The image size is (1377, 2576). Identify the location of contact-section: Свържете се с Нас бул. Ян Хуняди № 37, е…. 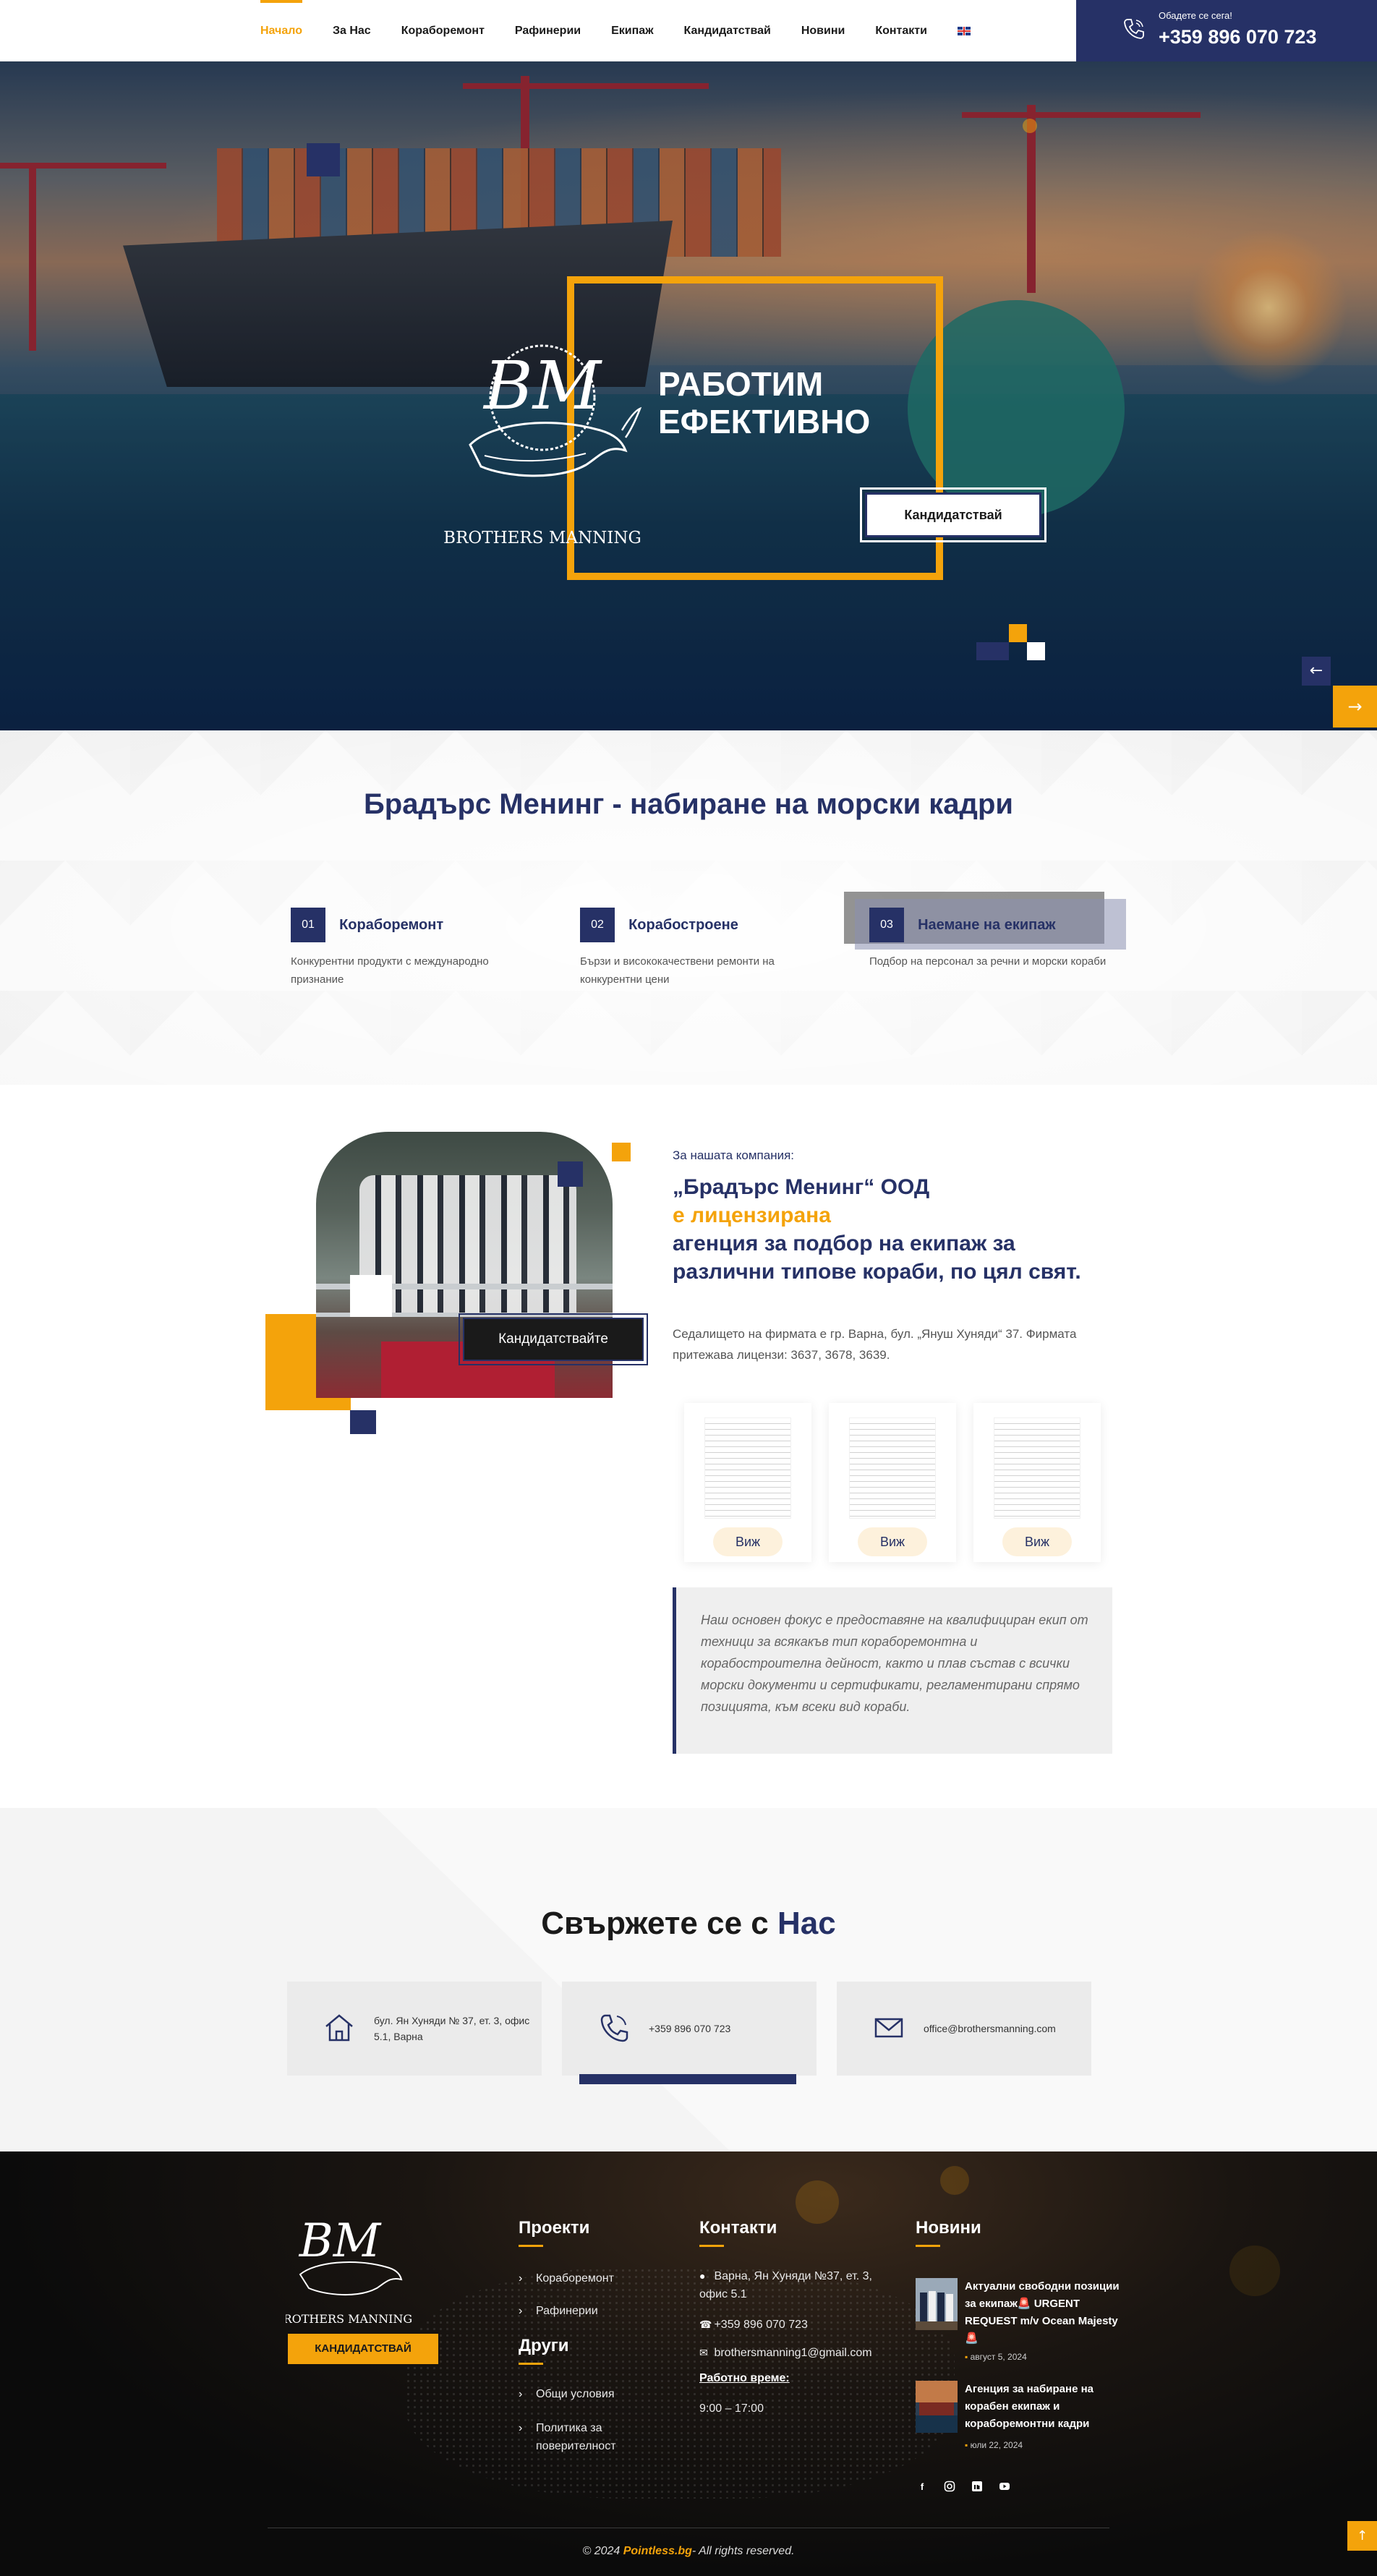
(688, 1980).